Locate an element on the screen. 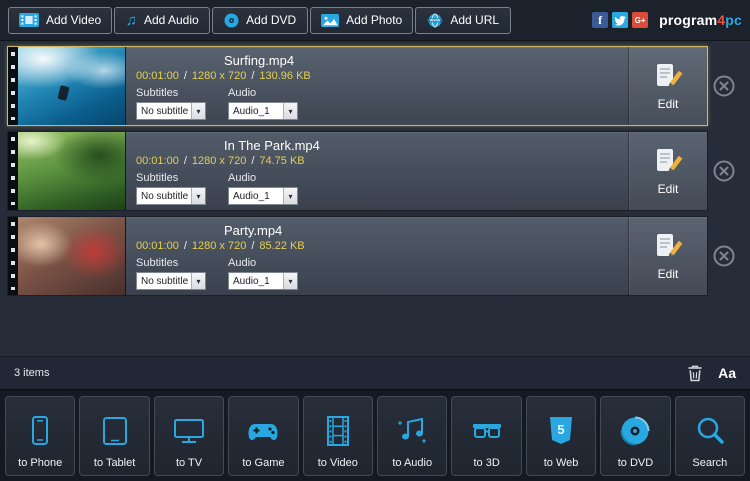  video-controls: Subtitles No subtitle Audio Audio_1 is located at coordinates (377, 188).